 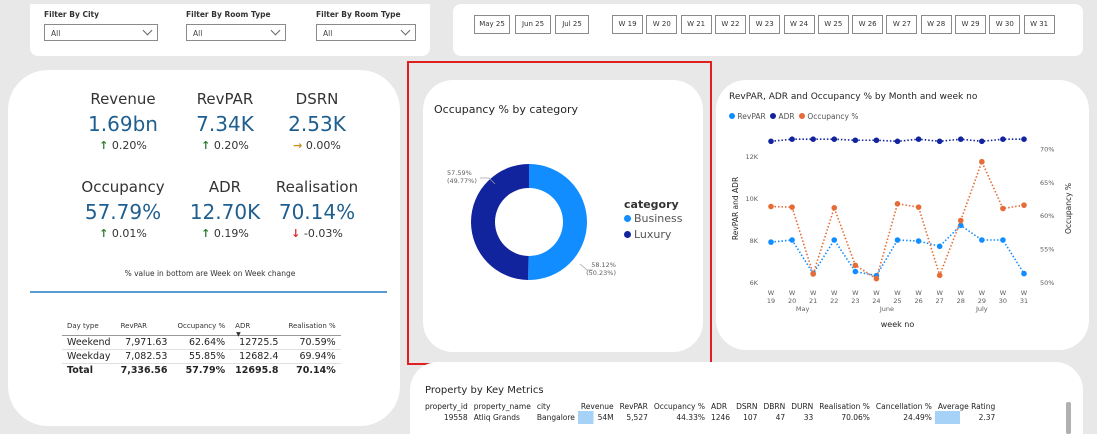 What do you see at coordinates (225, 124) in the screenshot?
I see `kpi-value: 7.34K` at bounding box center [225, 124].